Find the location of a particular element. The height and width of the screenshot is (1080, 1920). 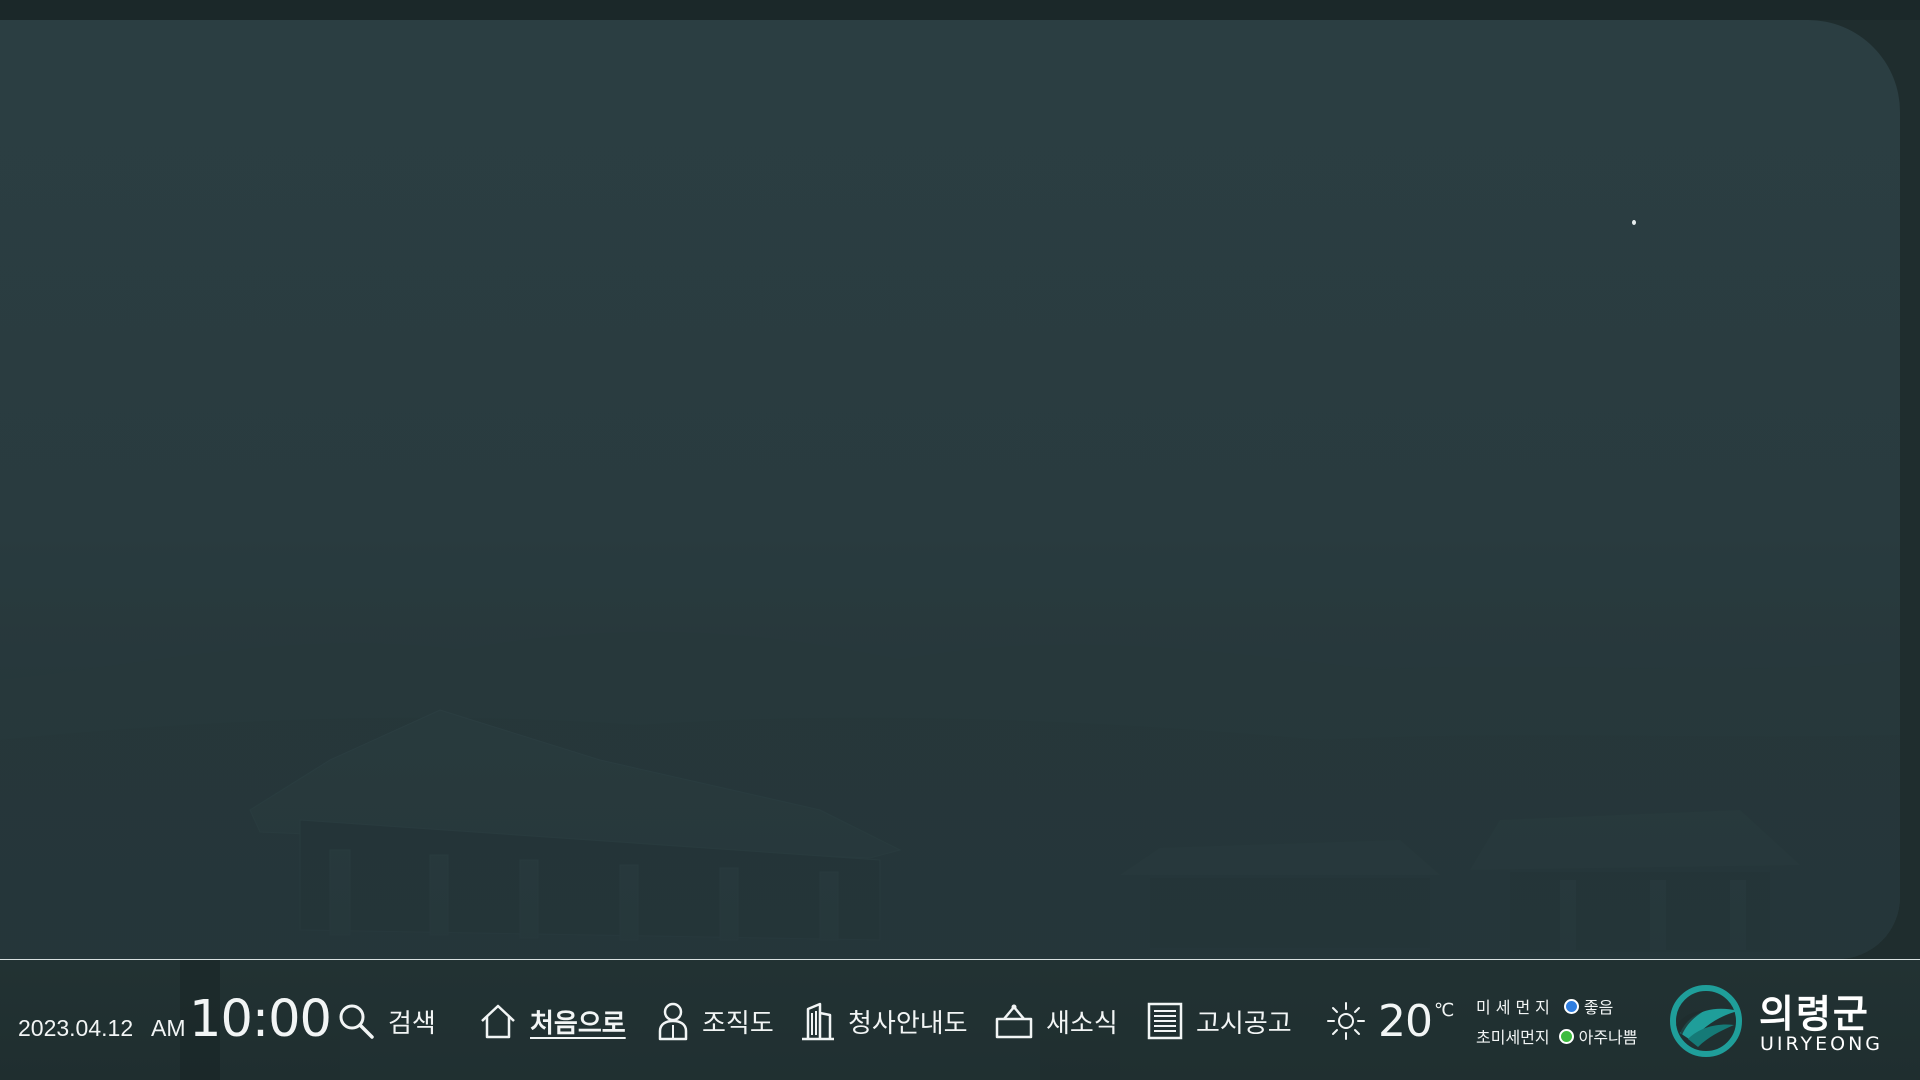

temperature-unit: ℃ is located at coordinates (1444, 1010).